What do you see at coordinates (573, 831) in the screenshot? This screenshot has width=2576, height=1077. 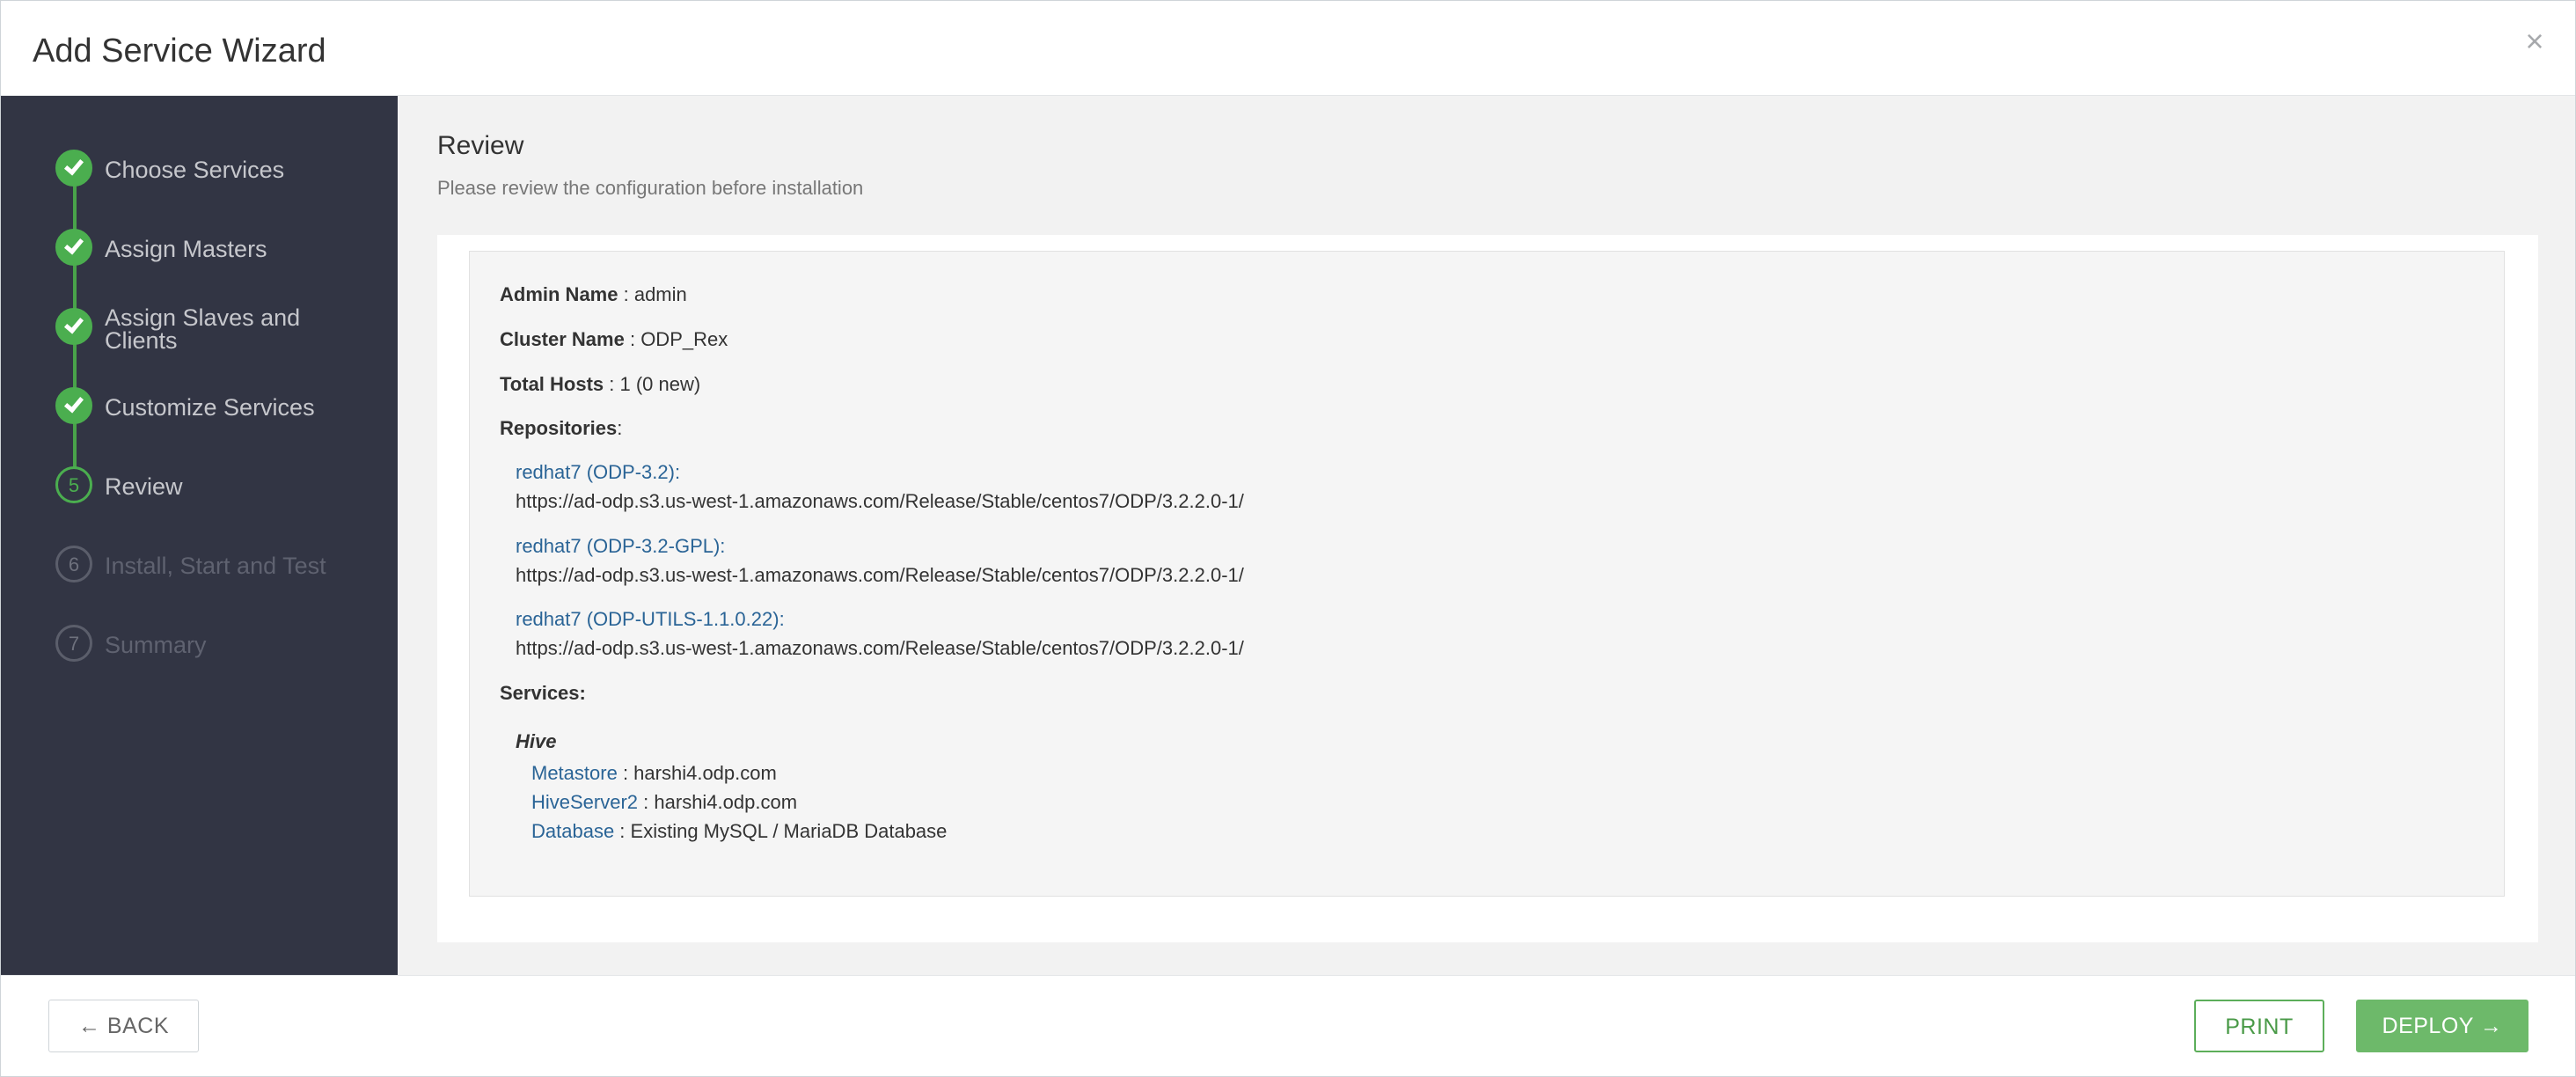 I see `component-name: Database` at bounding box center [573, 831].